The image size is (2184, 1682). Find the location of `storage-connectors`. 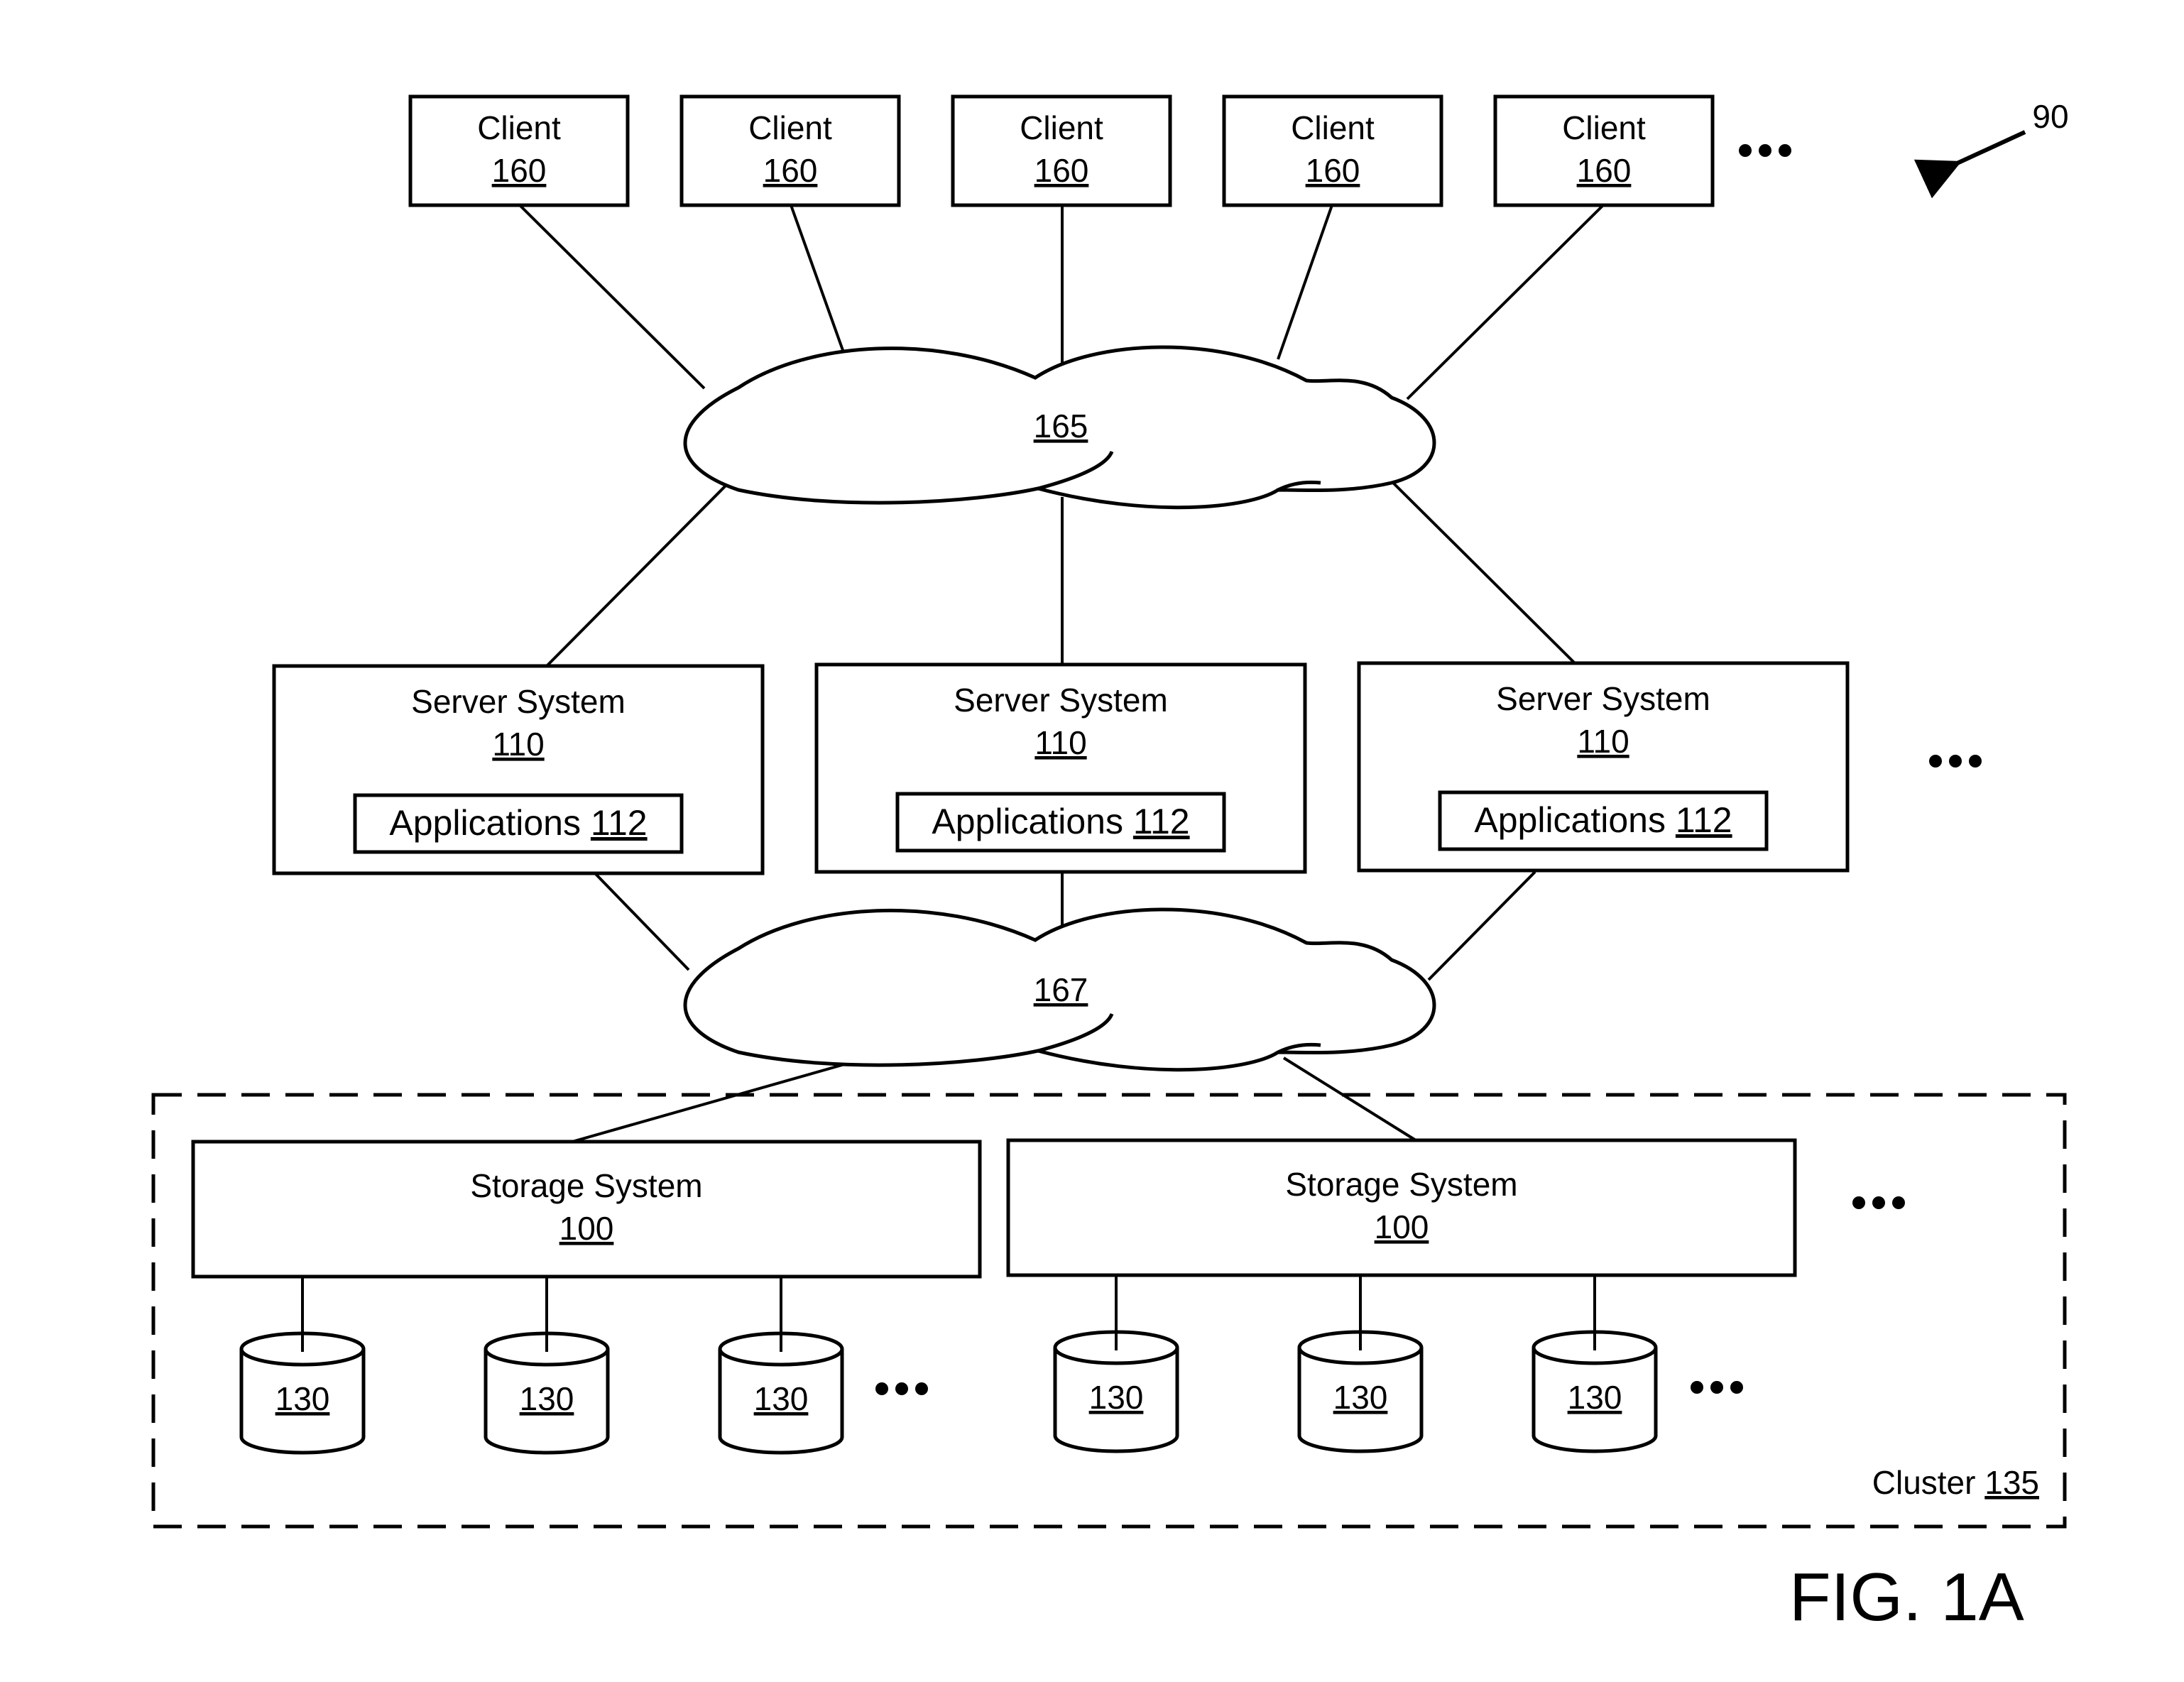

storage-connectors is located at coordinates (995, 1099).